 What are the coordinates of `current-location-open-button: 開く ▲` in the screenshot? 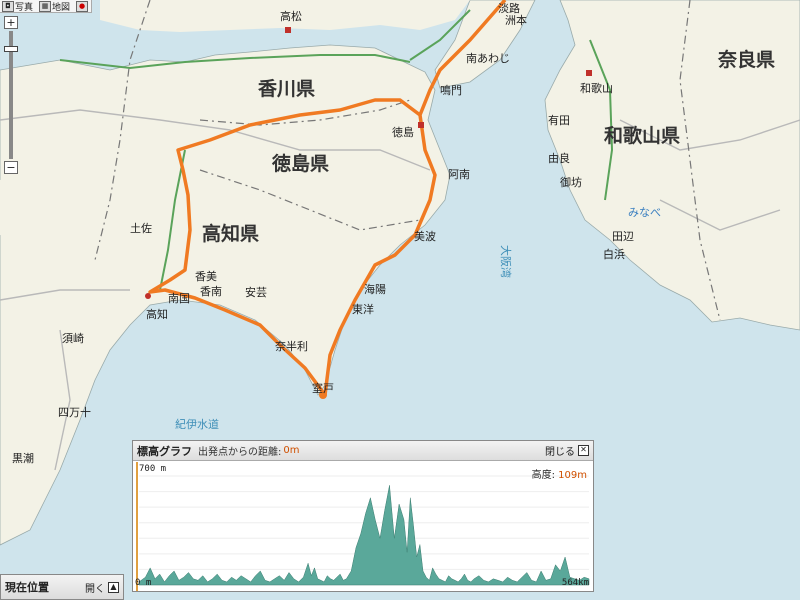 It's located at (102, 587).